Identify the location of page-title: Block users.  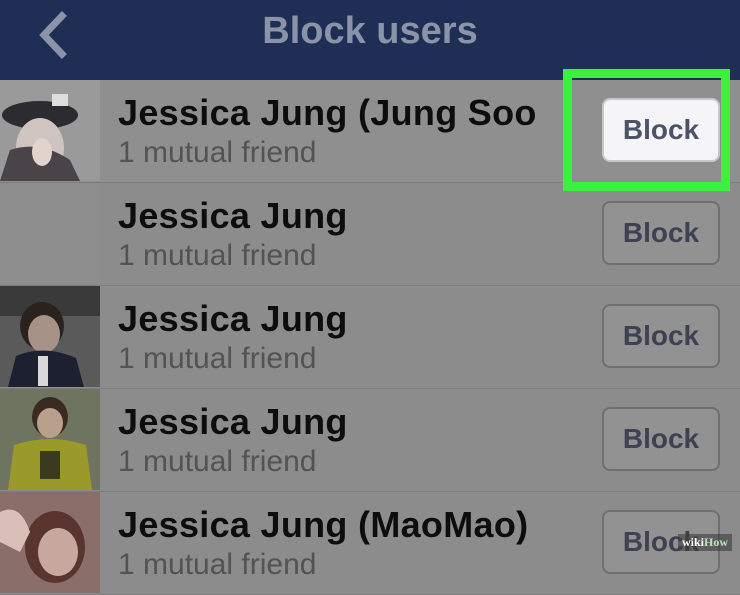
(370, 31).